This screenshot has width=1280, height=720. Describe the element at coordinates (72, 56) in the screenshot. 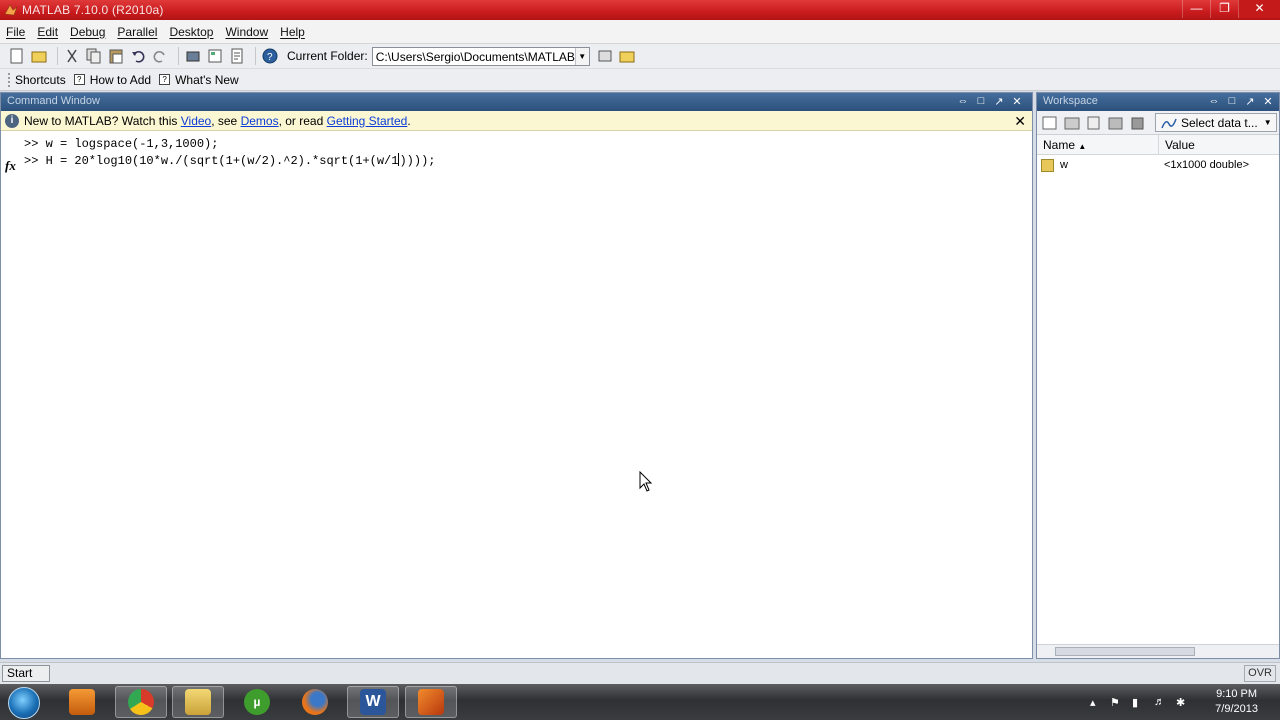

I see `cut-icon` at that location.